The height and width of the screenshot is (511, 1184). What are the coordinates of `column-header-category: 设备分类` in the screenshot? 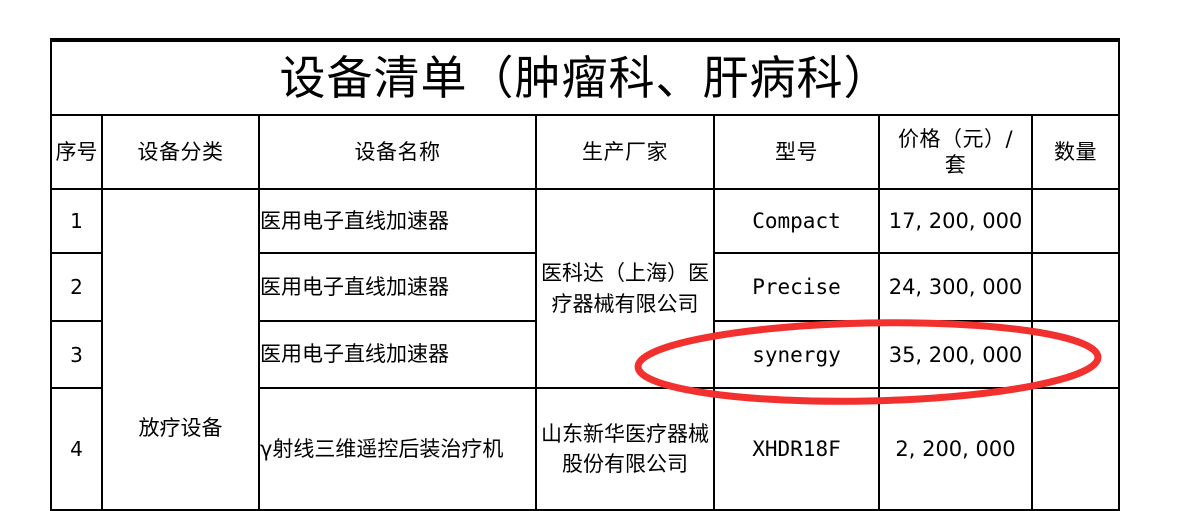 It's located at (180, 152).